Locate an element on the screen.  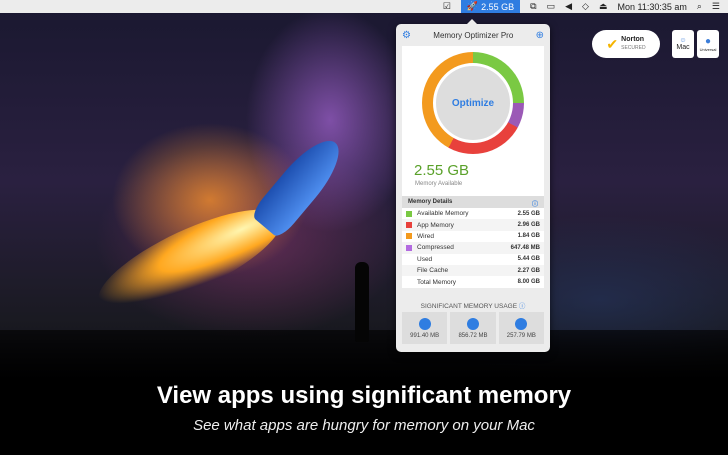
app-memory-value: 991.40 MB is located at coordinates (425, 335).